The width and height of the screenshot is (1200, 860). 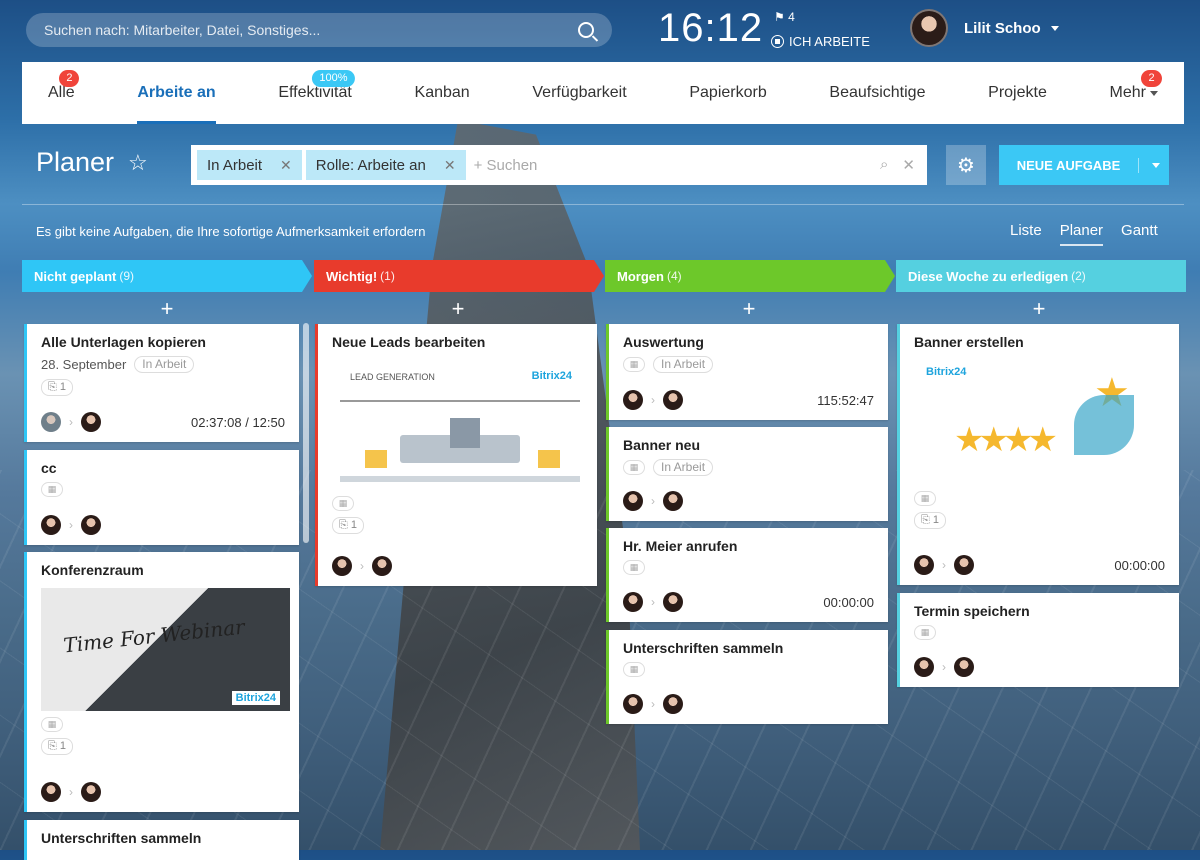 What do you see at coordinates (1041, 276) in the screenshot?
I see `column-header-this-week: Diese Woche zu erledigen (2)` at bounding box center [1041, 276].